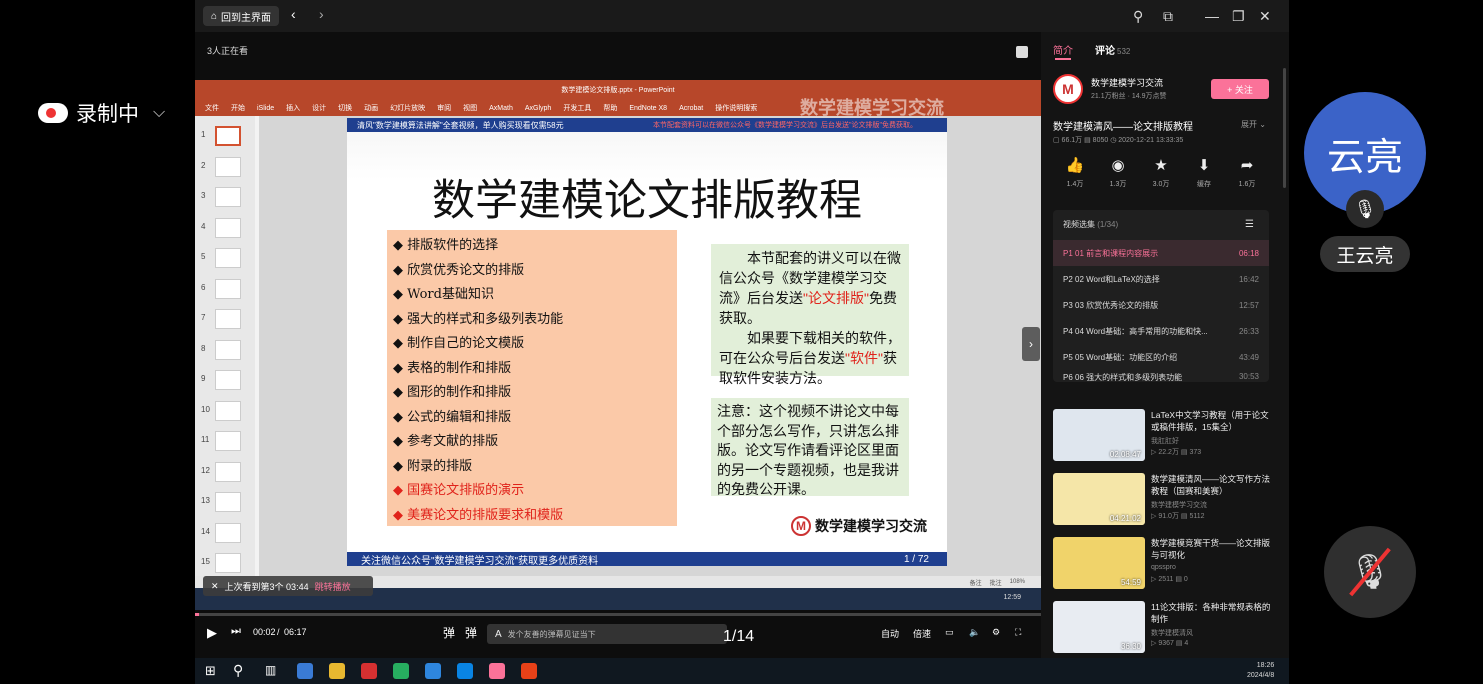 The width and height of the screenshot is (1483, 684). Describe the element at coordinates (618, 614) in the screenshot. I see `progress-bar` at that location.